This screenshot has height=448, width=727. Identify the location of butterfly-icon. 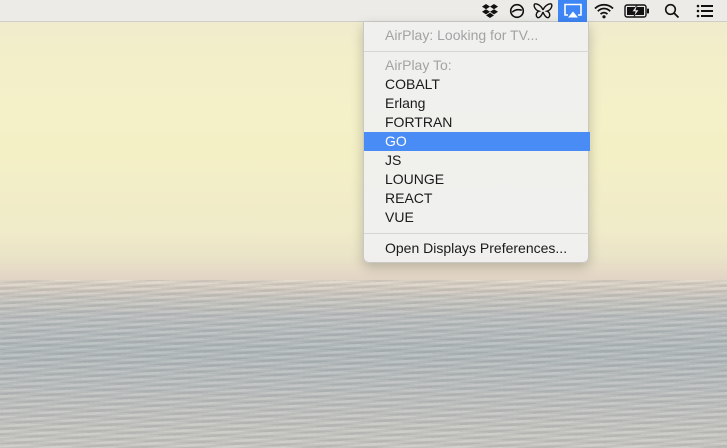
(543, 11).